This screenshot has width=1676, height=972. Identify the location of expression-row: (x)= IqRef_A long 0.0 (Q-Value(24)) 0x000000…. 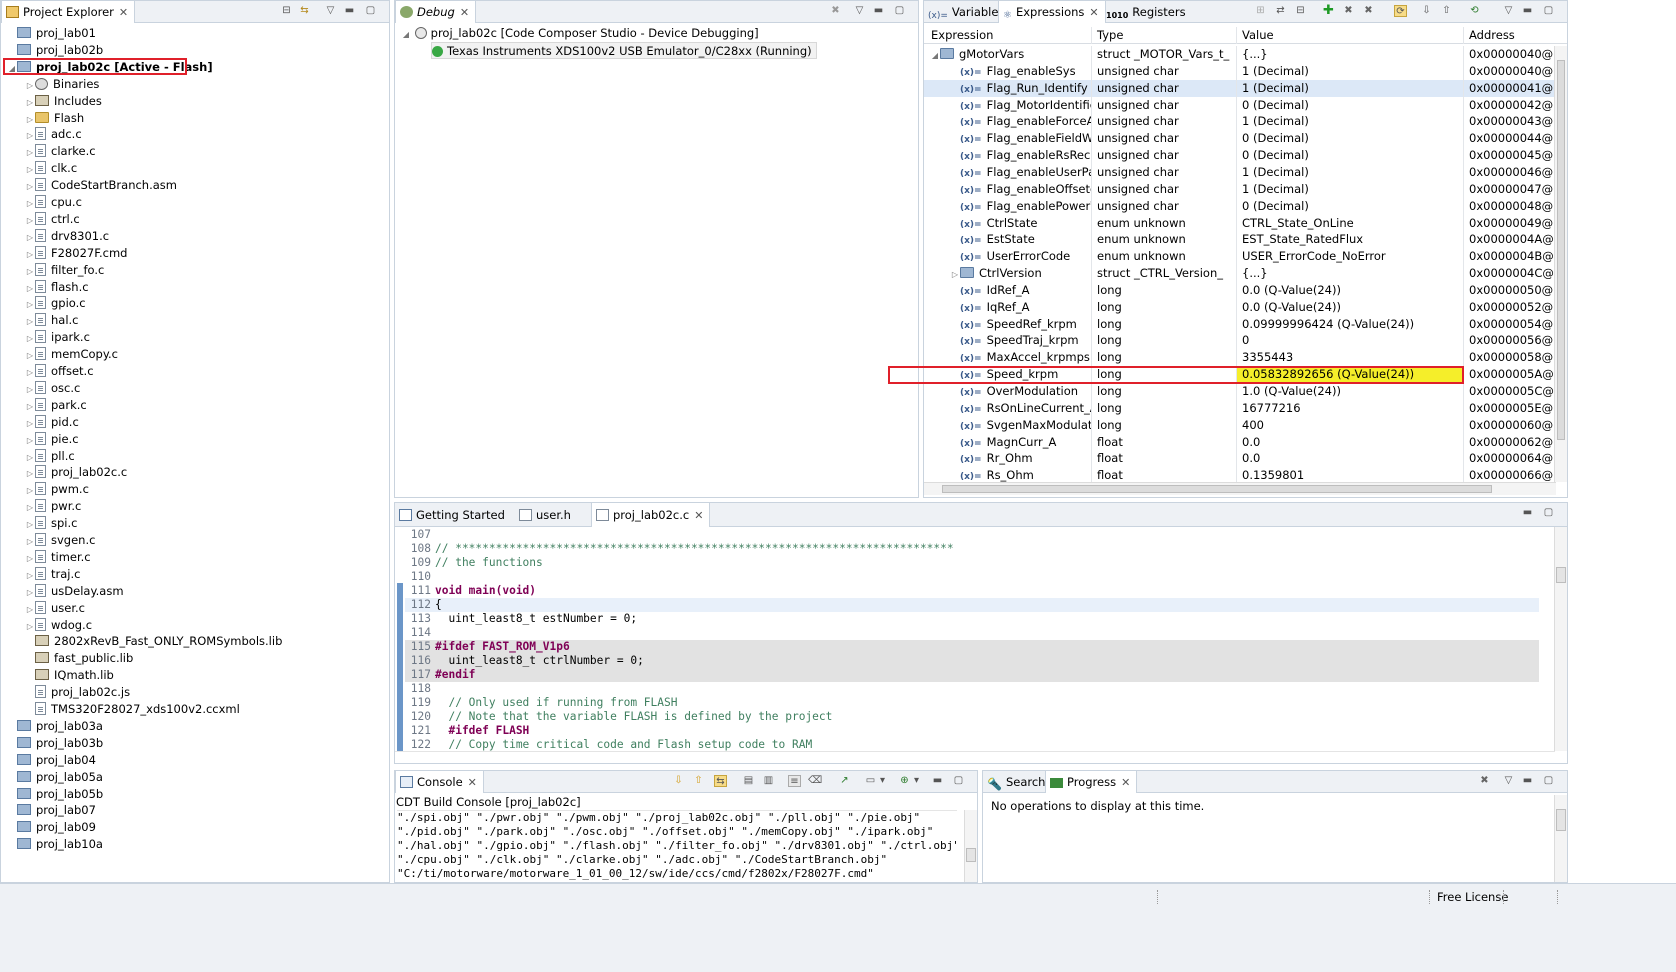
(1240, 307).